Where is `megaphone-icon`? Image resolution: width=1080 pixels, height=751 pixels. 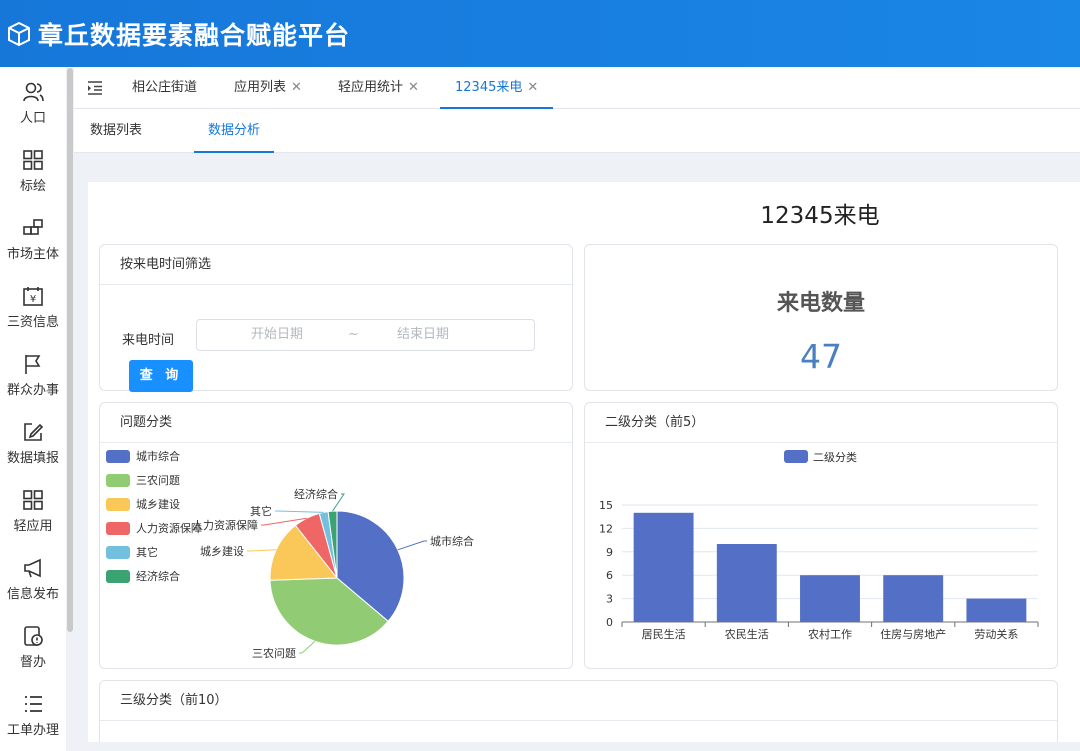 megaphone-icon is located at coordinates (32, 568).